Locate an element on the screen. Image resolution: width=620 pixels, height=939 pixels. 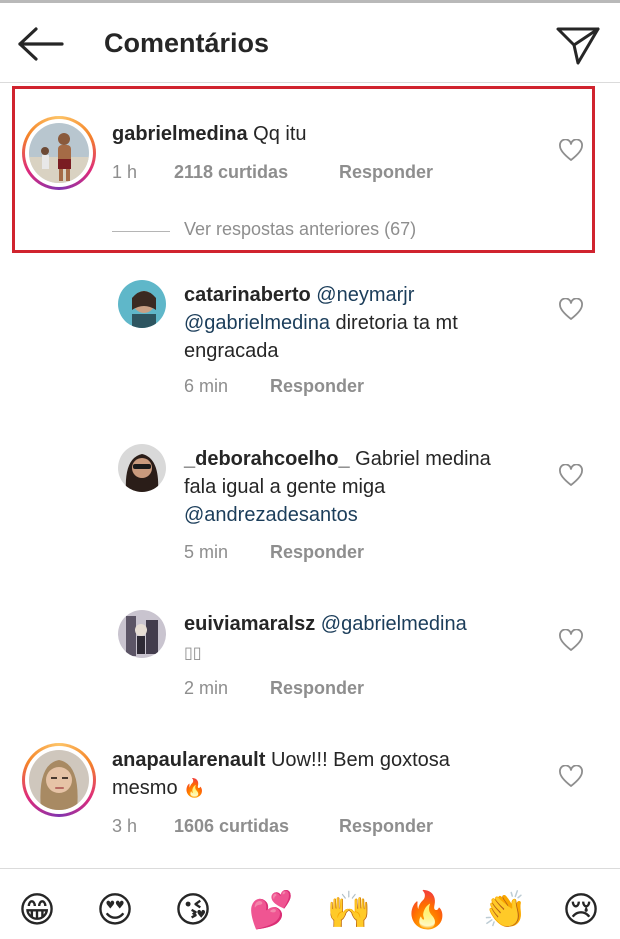
timestamp: 5 min is located at coordinates (206, 552).